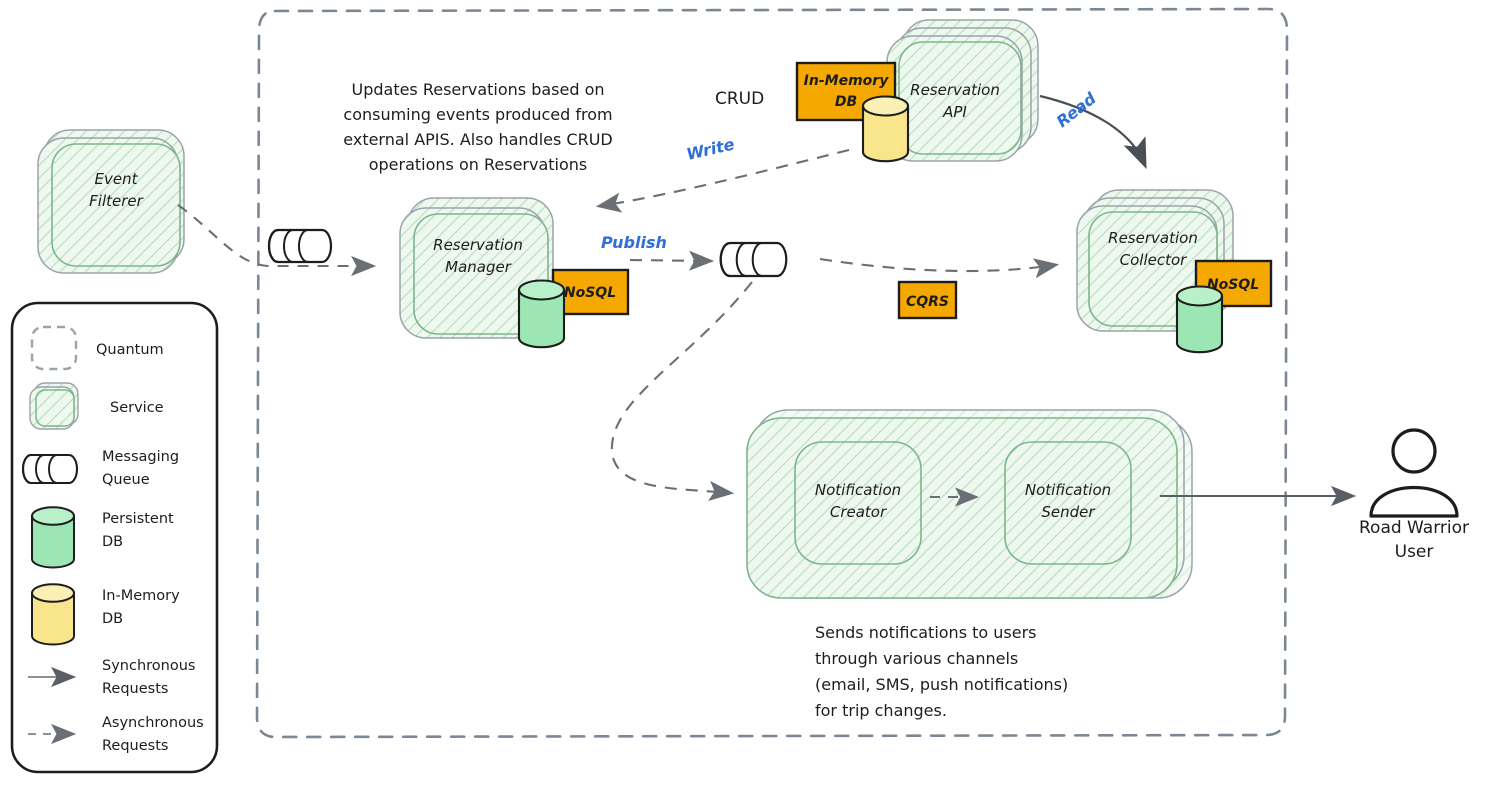  I want to click on edge-publish, so click(672, 260).